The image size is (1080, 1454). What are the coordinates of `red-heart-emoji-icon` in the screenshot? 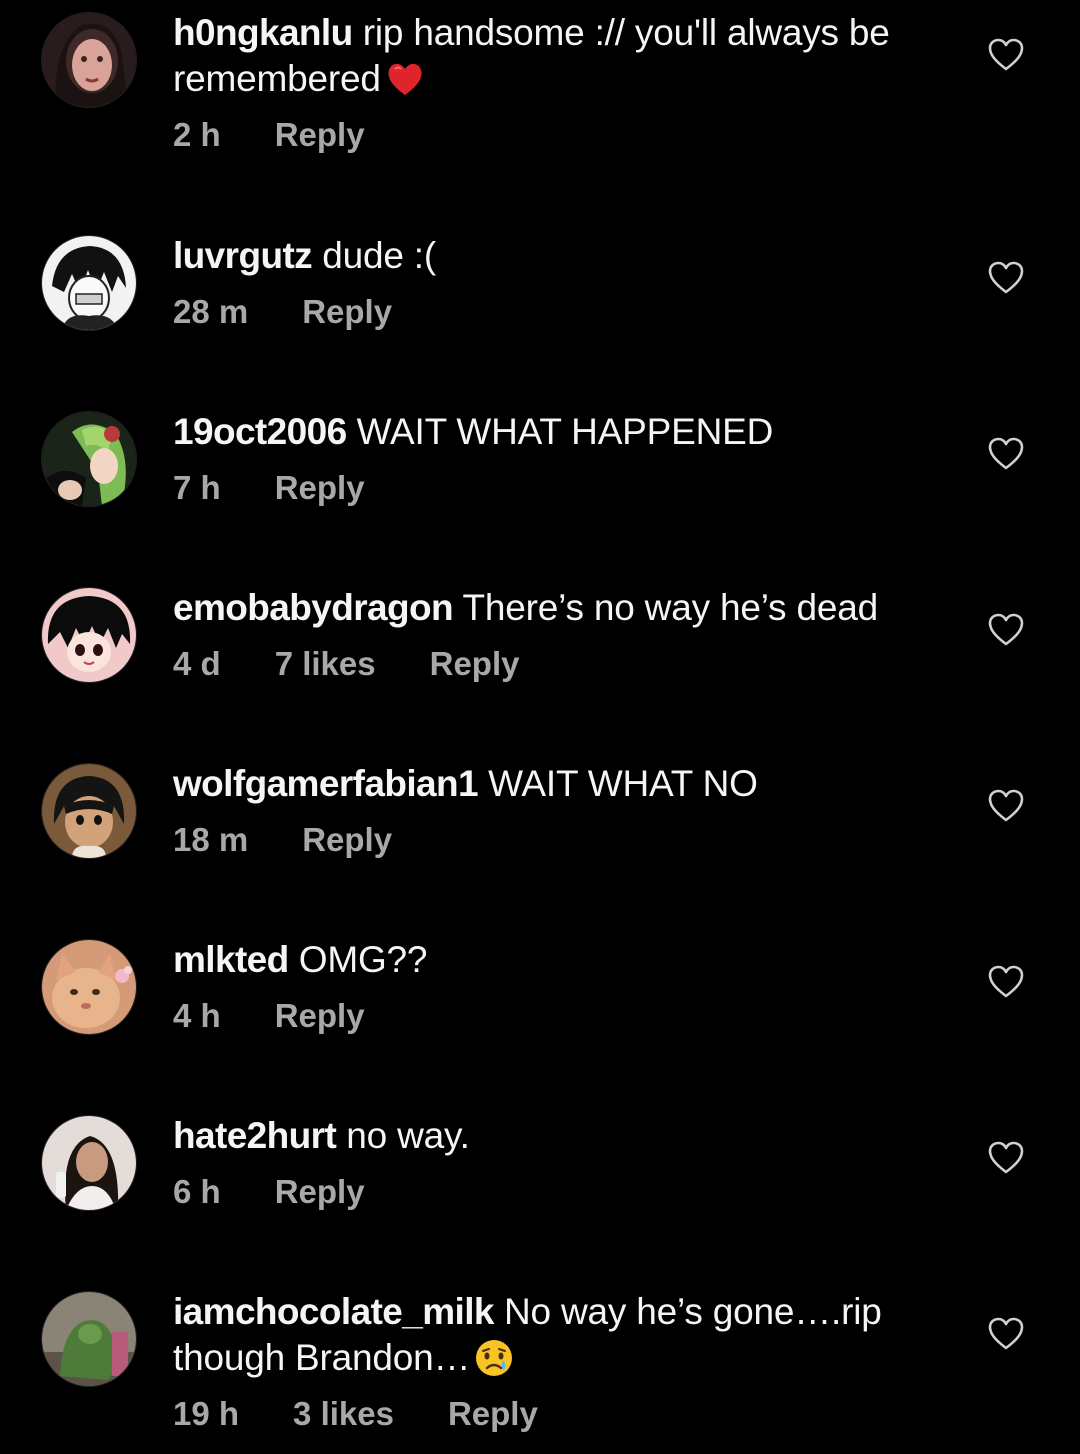 It's located at (405, 79).